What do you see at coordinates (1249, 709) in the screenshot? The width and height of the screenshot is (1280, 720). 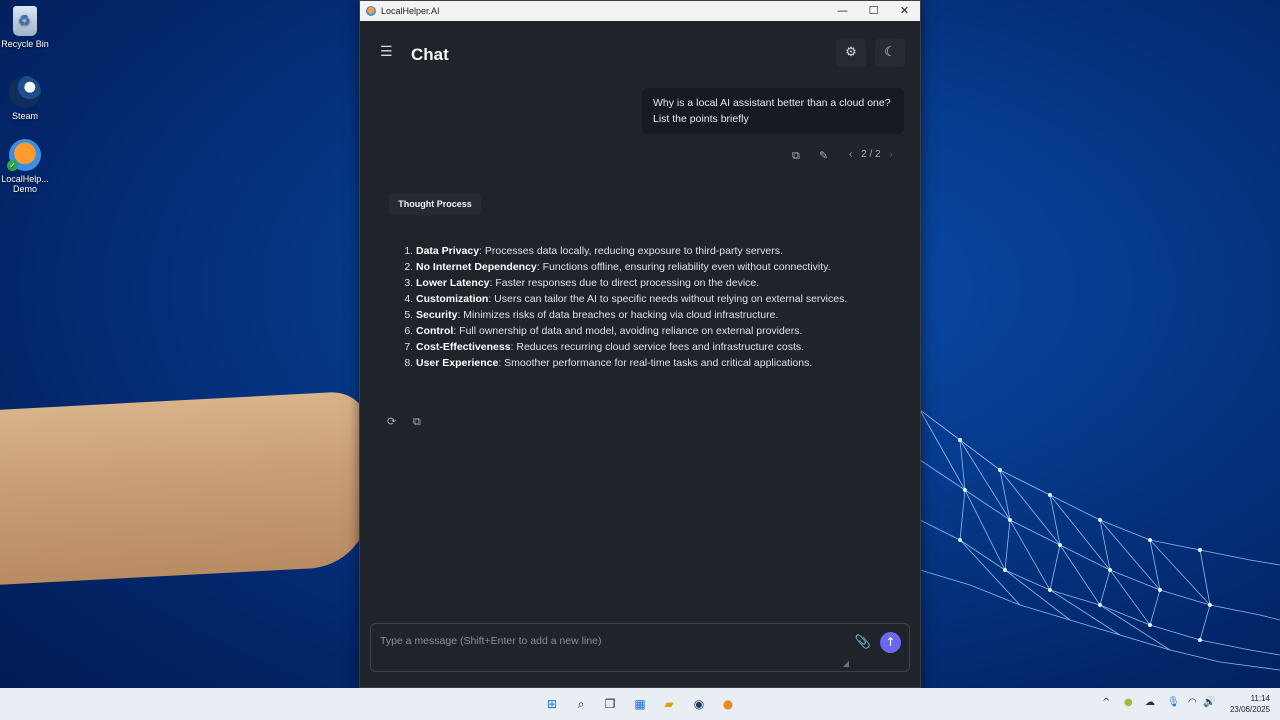 I see `clock-date: 23/06/2025` at bounding box center [1249, 709].